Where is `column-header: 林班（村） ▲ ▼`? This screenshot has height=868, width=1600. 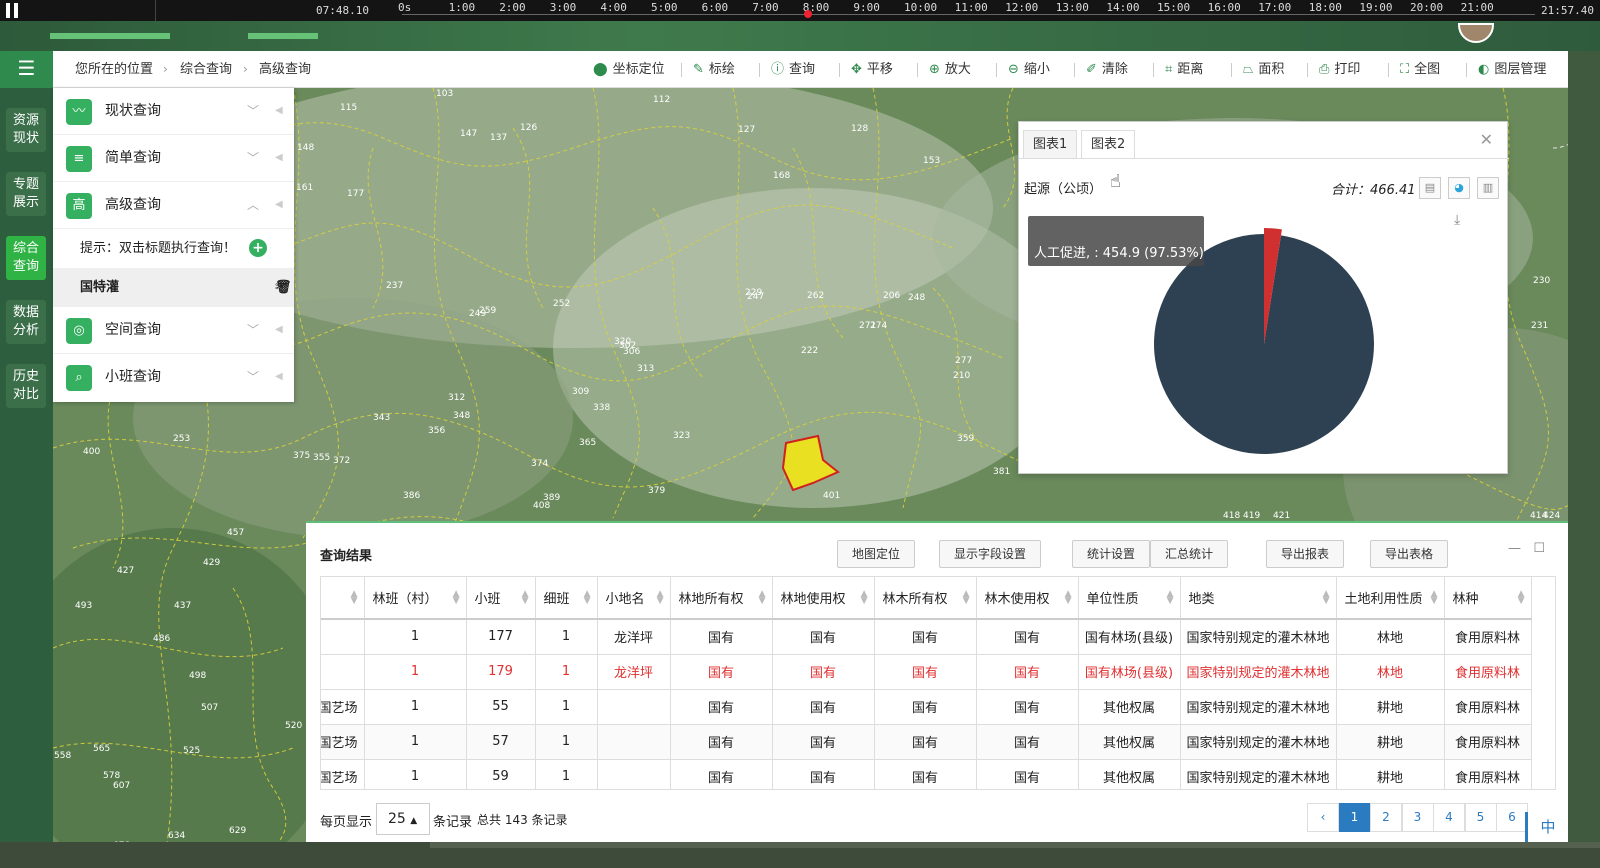
column-header: 林班（村） ▲ ▼ is located at coordinates (415, 598).